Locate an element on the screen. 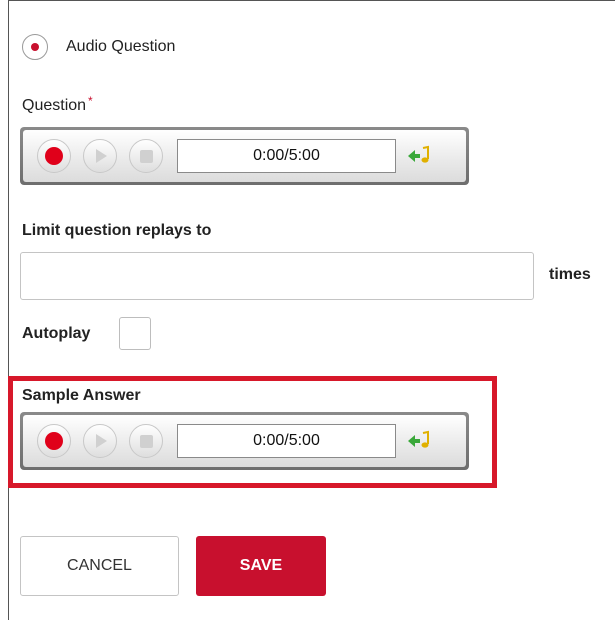 This screenshot has width=615, height=620. sample-answer-stop-button is located at coordinates (146, 441).